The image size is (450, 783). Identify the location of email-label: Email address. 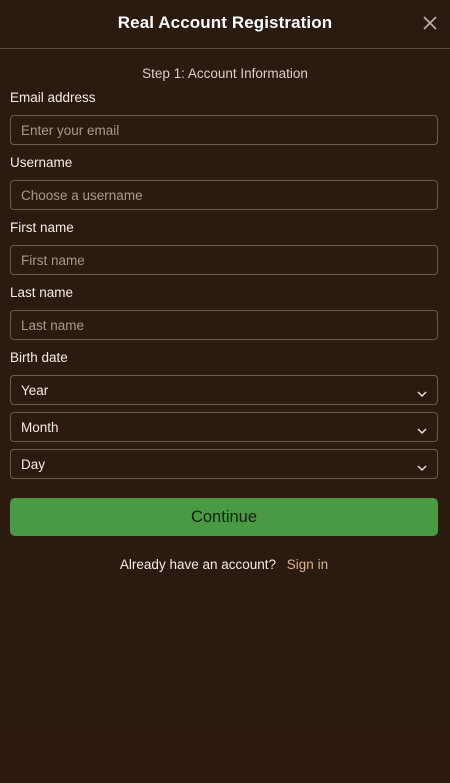
(53, 97).